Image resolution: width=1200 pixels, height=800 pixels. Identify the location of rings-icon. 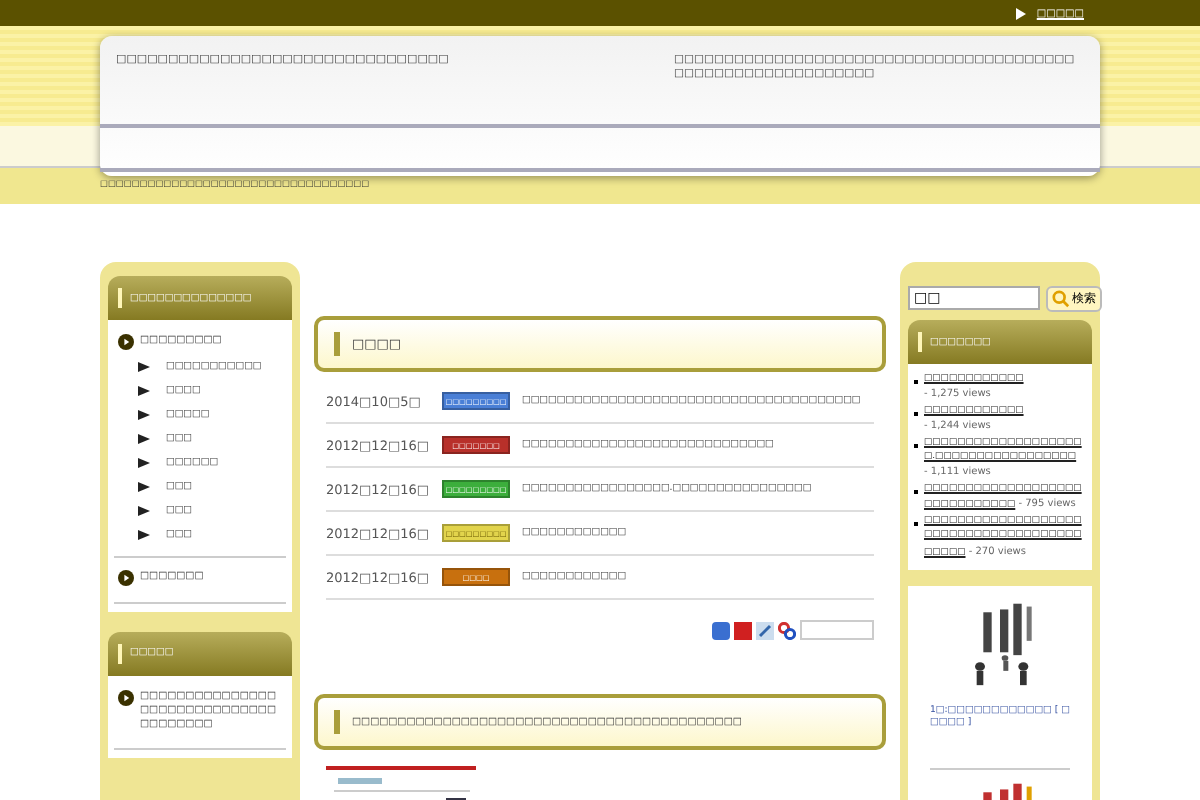
(787, 630).